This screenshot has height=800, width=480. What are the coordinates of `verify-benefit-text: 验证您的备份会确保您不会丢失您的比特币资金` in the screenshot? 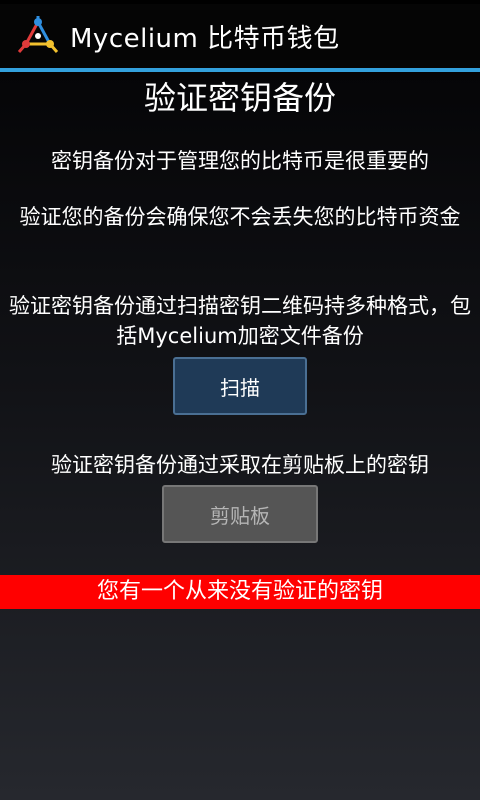 It's located at (240, 217).